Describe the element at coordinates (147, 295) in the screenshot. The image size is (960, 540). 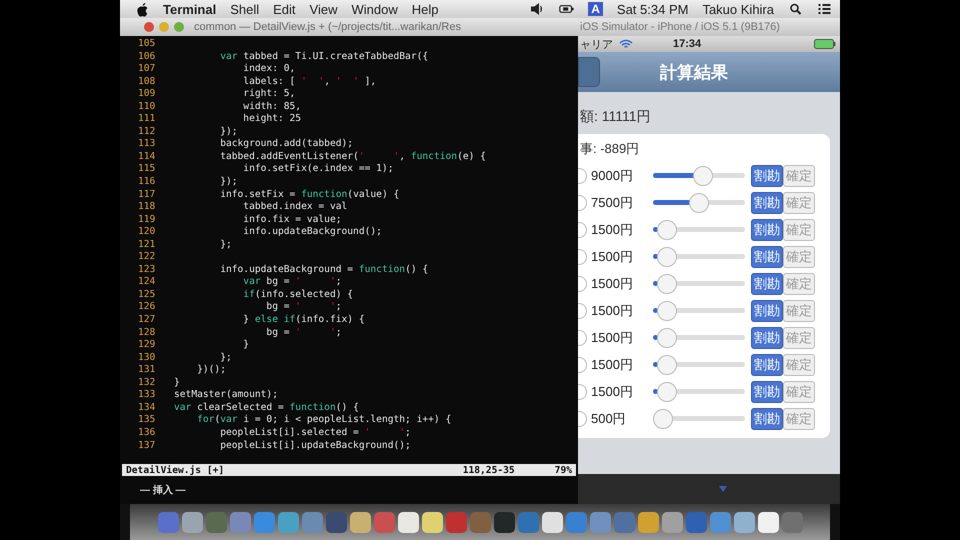
I see `line-number: 125` at that location.